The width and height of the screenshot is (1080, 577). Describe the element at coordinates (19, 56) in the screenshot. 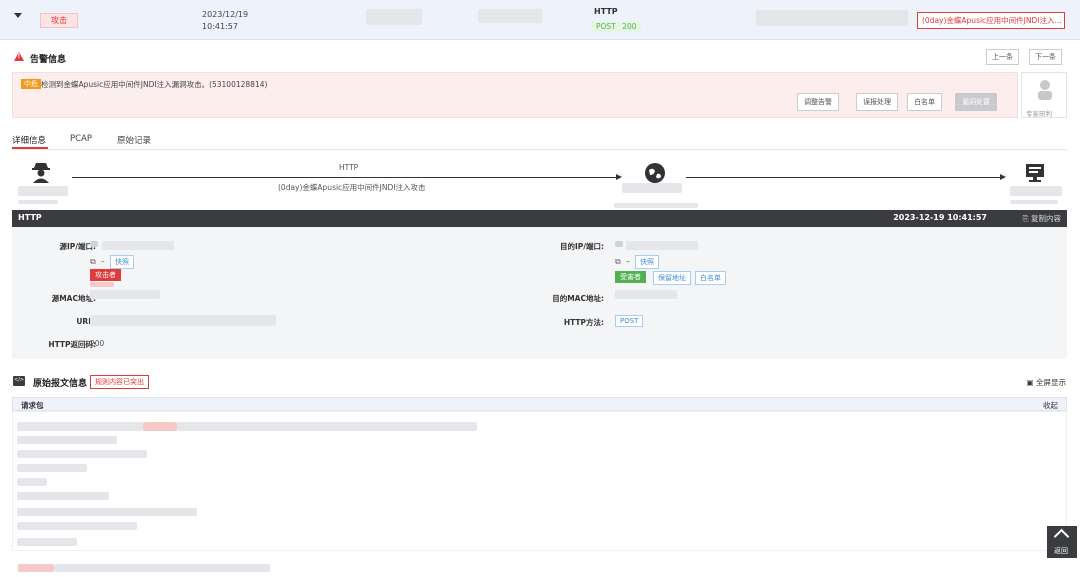

I see `warning-icon` at that location.